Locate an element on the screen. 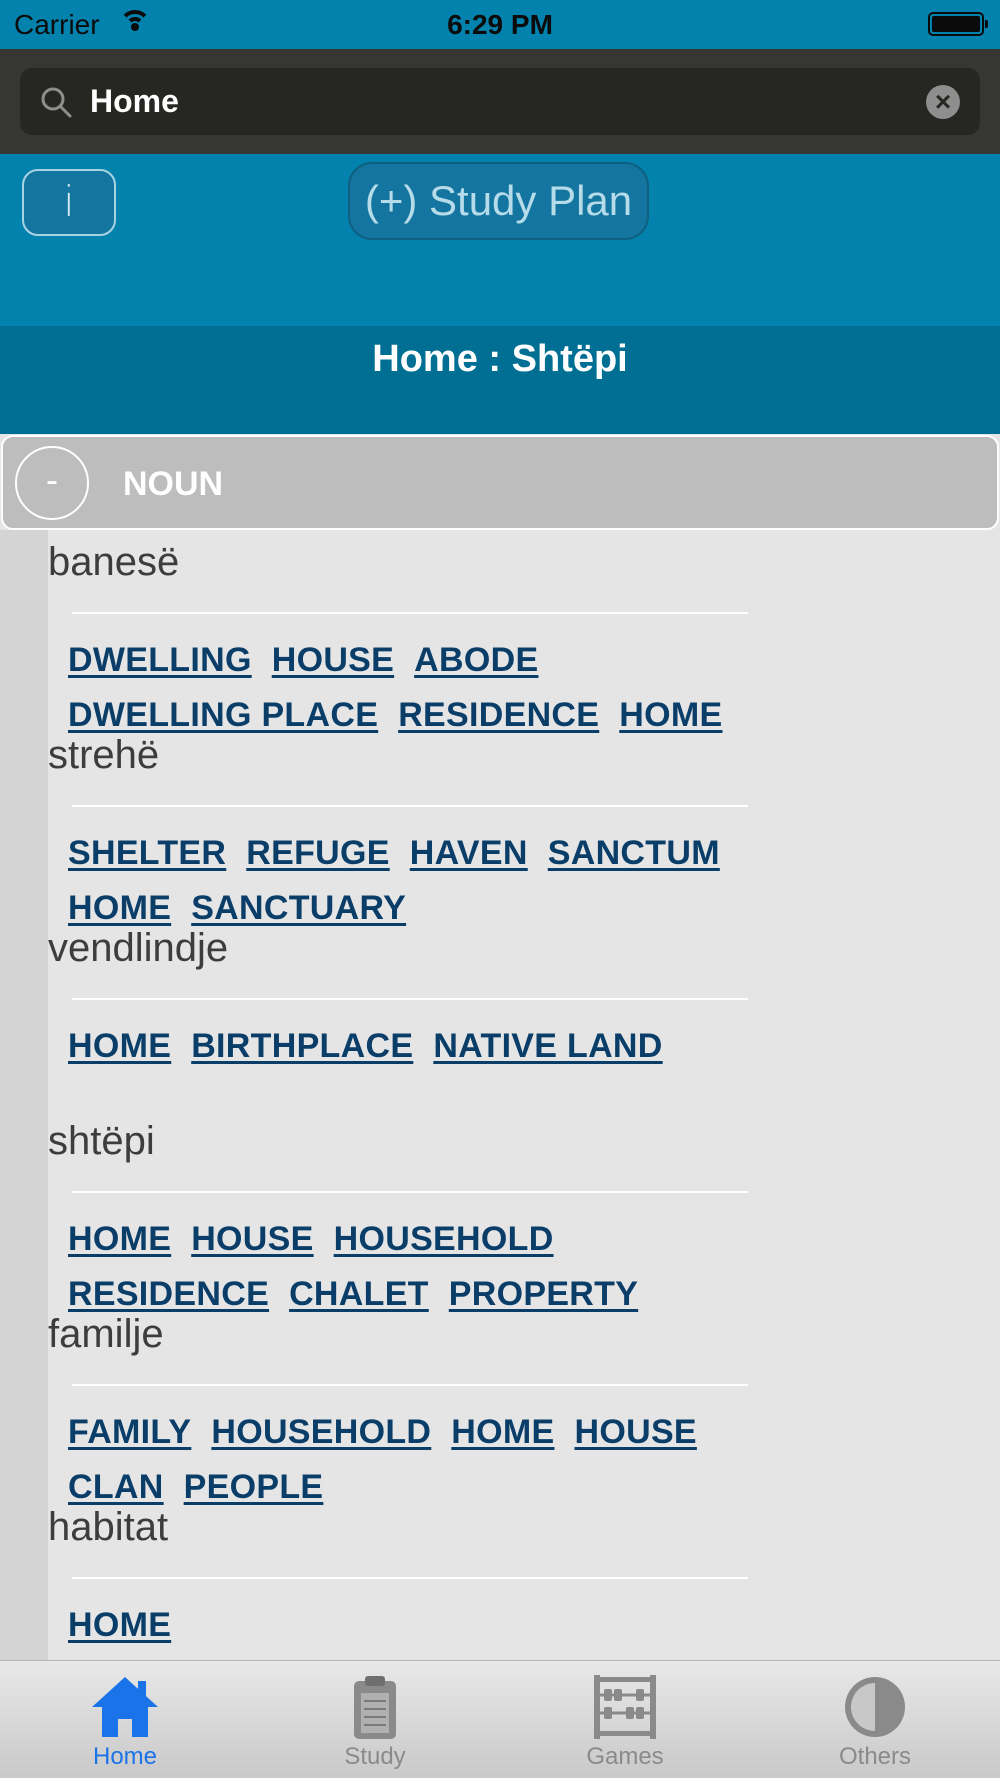  translation-link: REFUGE is located at coordinates (317, 853).